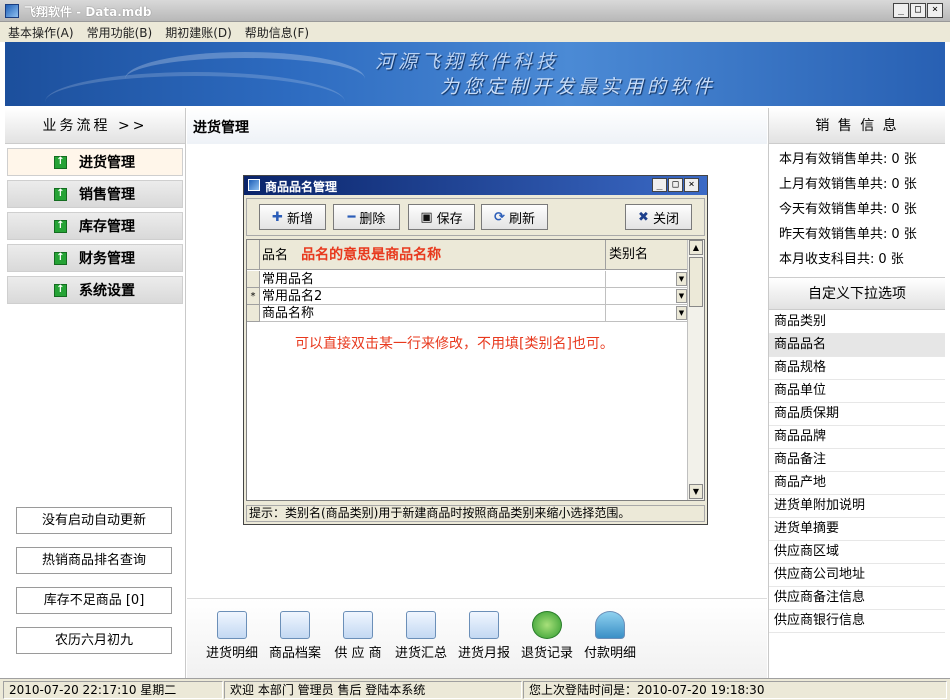 Image resolution: width=950 pixels, height=700 pixels. Describe the element at coordinates (107, 259) in the screenshot. I see `nav-label: 财务管理` at that location.